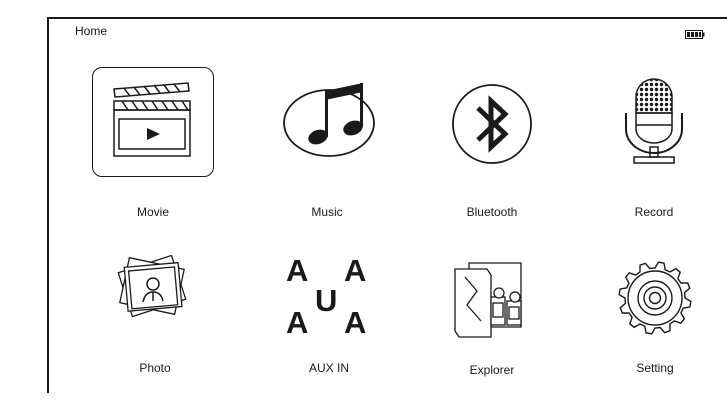  Describe the element at coordinates (328, 368) in the screenshot. I see `menu-item-label: AUX IN` at that location.